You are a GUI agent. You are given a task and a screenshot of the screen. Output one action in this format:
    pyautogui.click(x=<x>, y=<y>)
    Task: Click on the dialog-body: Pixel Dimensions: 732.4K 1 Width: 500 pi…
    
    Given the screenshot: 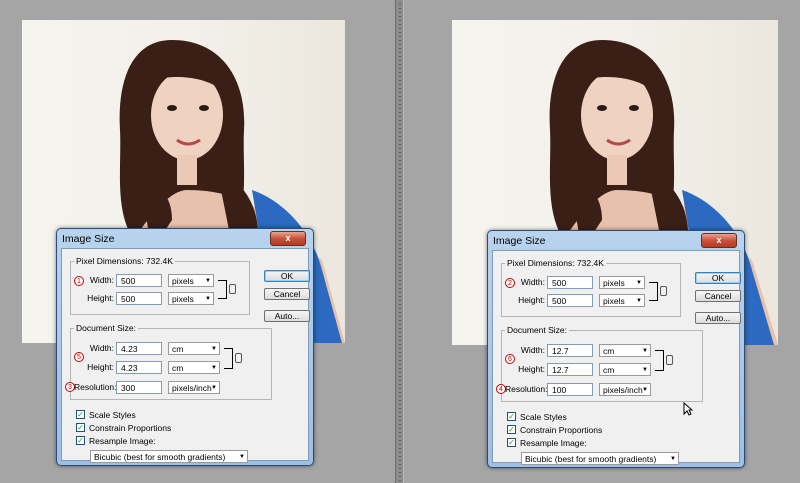 What is the action you would take?
    pyautogui.click(x=185, y=355)
    